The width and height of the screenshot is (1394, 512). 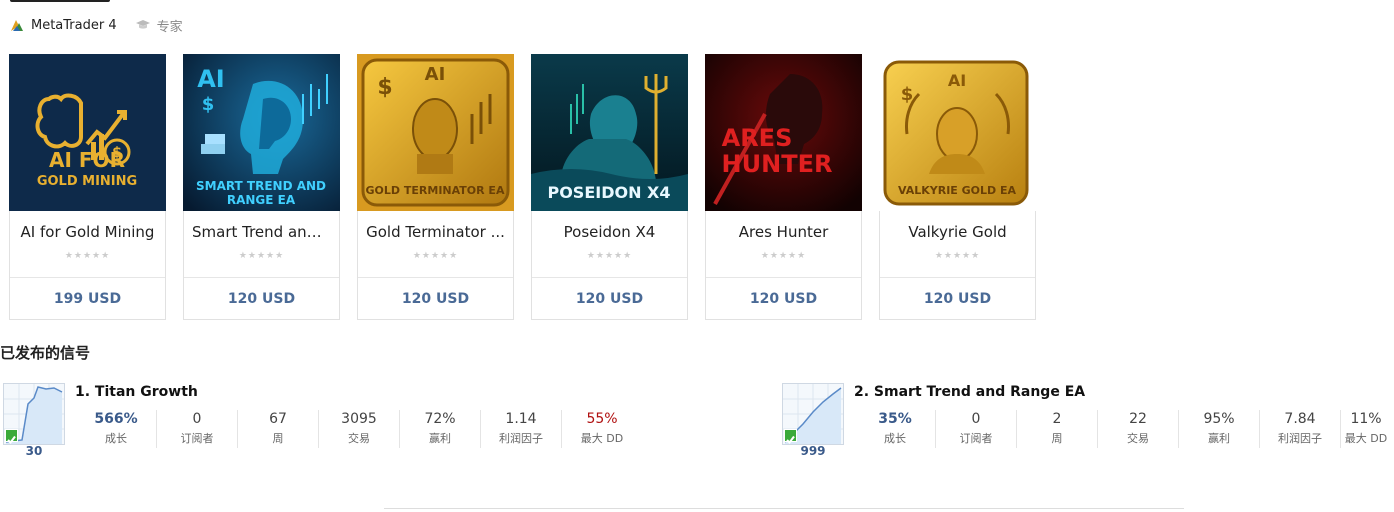 What do you see at coordinates (435, 132) in the screenshot?
I see `product-image: AI $ GOLD TERMINATOR EA` at bounding box center [435, 132].